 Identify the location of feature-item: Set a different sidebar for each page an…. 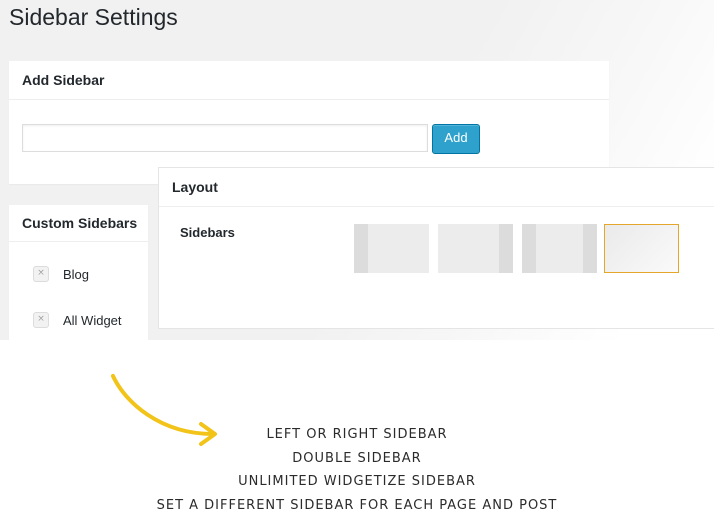
(357, 505).